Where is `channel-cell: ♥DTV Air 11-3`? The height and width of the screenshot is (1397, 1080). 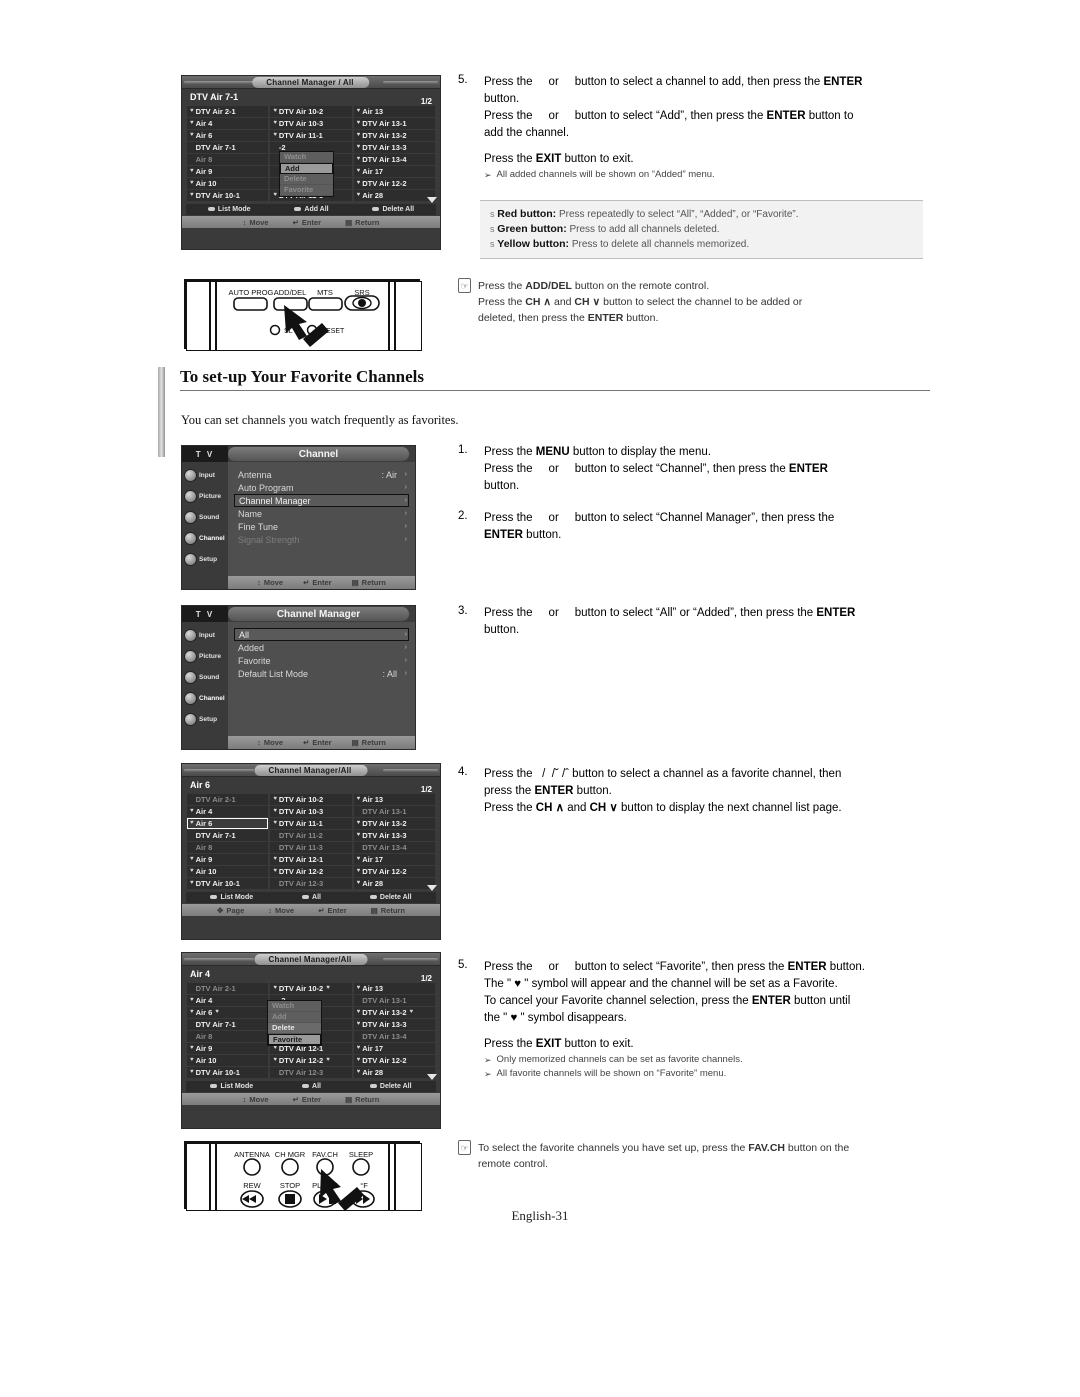
channel-cell: ♥DTV Air 11-3 is located at coordinates (311, 847).